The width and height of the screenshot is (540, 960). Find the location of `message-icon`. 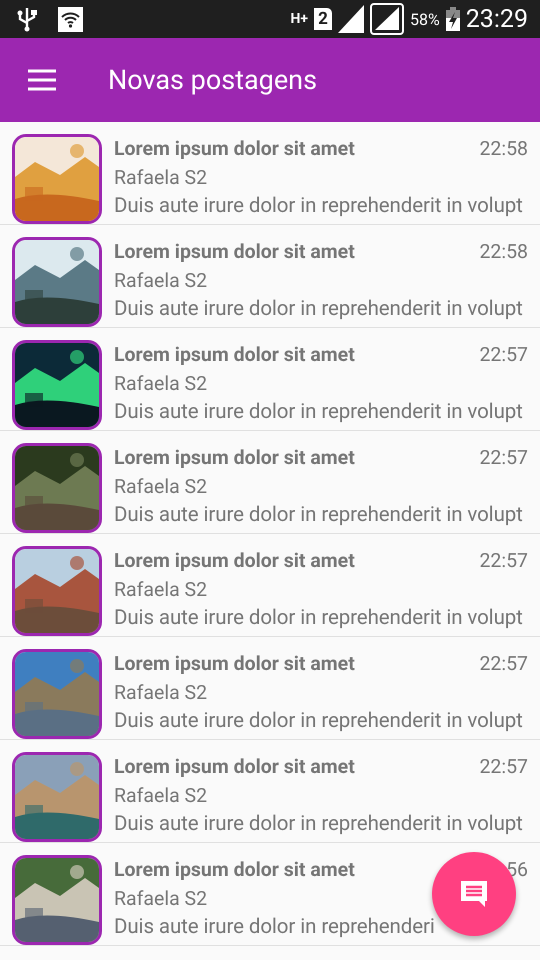

message-icon is located at coordinates (474, 894).